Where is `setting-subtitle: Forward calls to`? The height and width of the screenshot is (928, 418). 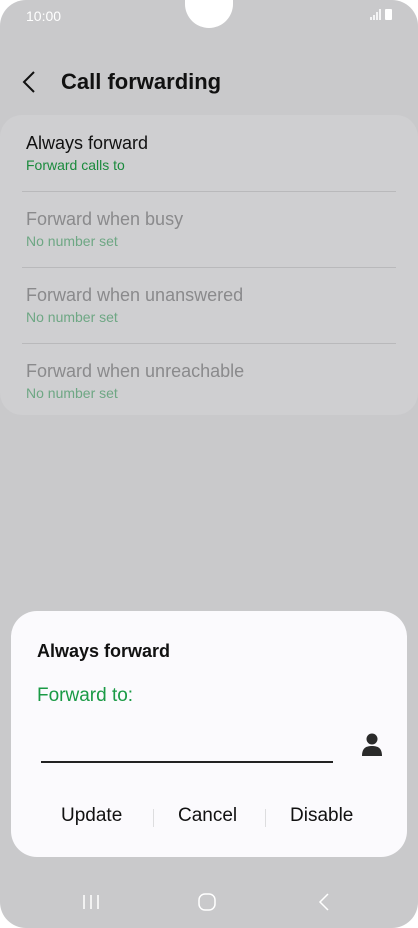
setting-subtitle: Forward calls to is located at coordinates (75, 165).